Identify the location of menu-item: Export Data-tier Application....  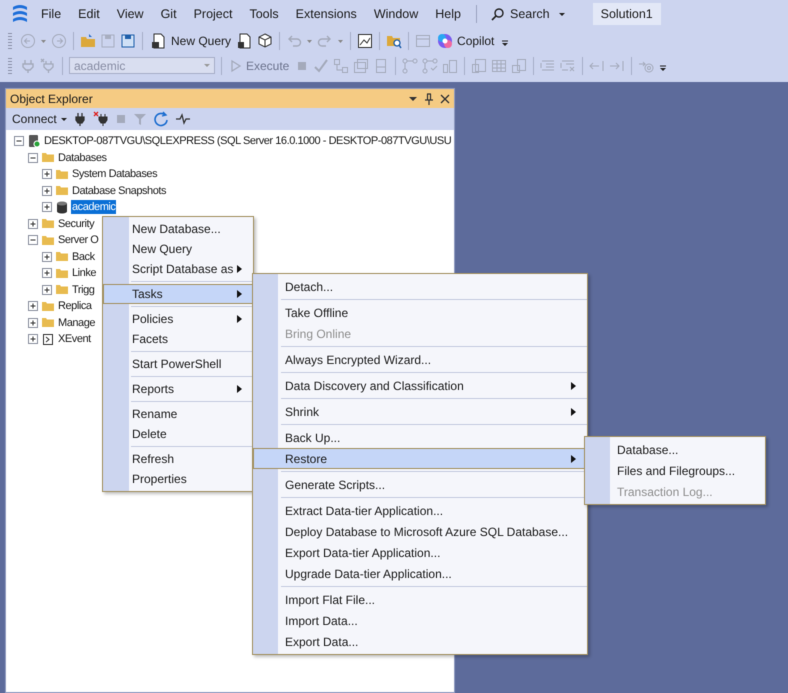
(420, 552).